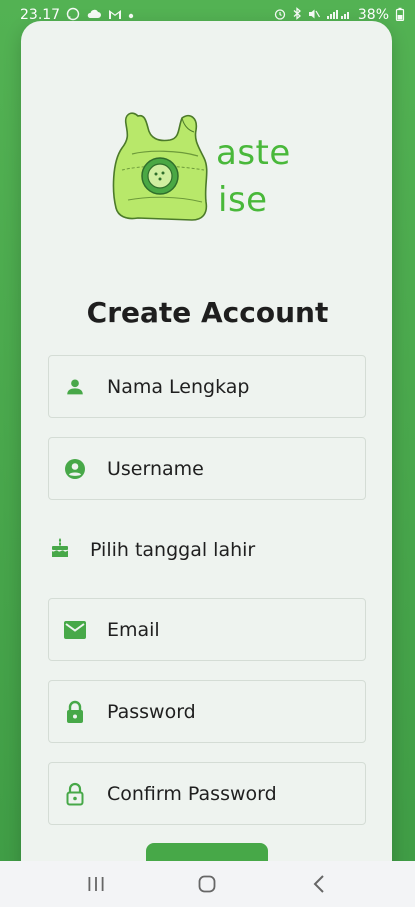 Image resolution: width=415 pixels, height=907 pixels. What do you see at coordinates (207, 629) in the screenshot?
I see `email-field: Email` at bounding box center [207, 629].